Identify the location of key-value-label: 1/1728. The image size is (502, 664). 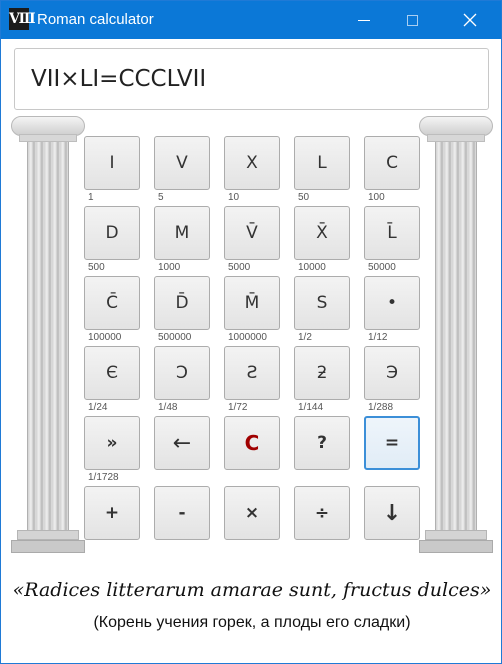
(103, 477).